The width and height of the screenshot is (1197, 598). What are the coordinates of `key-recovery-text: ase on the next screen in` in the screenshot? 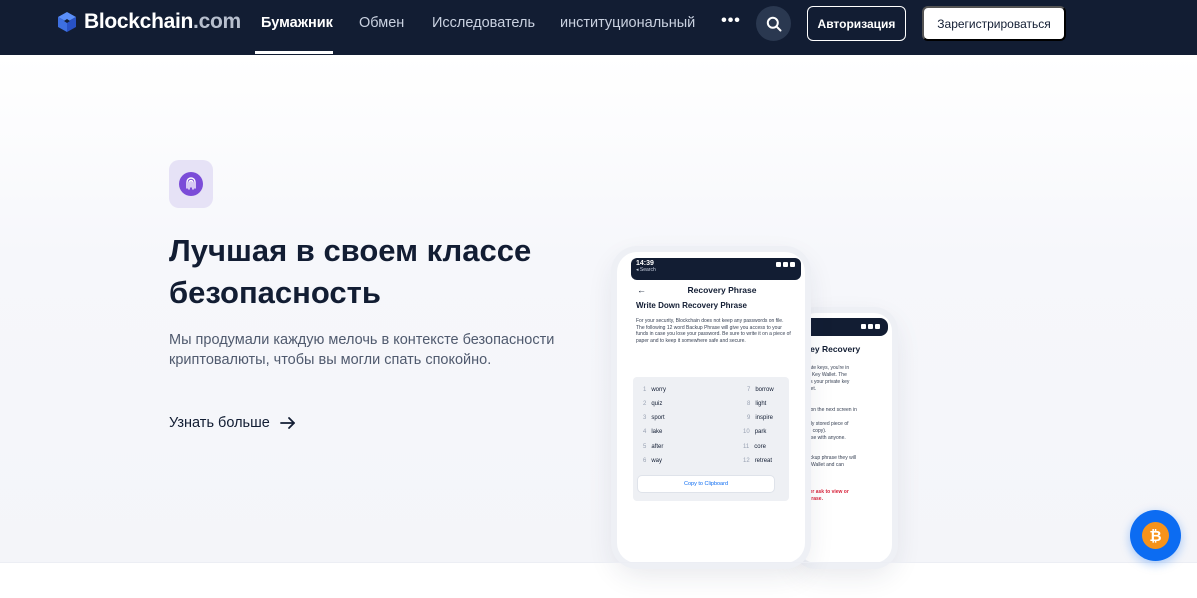 It's located at (829, 410).